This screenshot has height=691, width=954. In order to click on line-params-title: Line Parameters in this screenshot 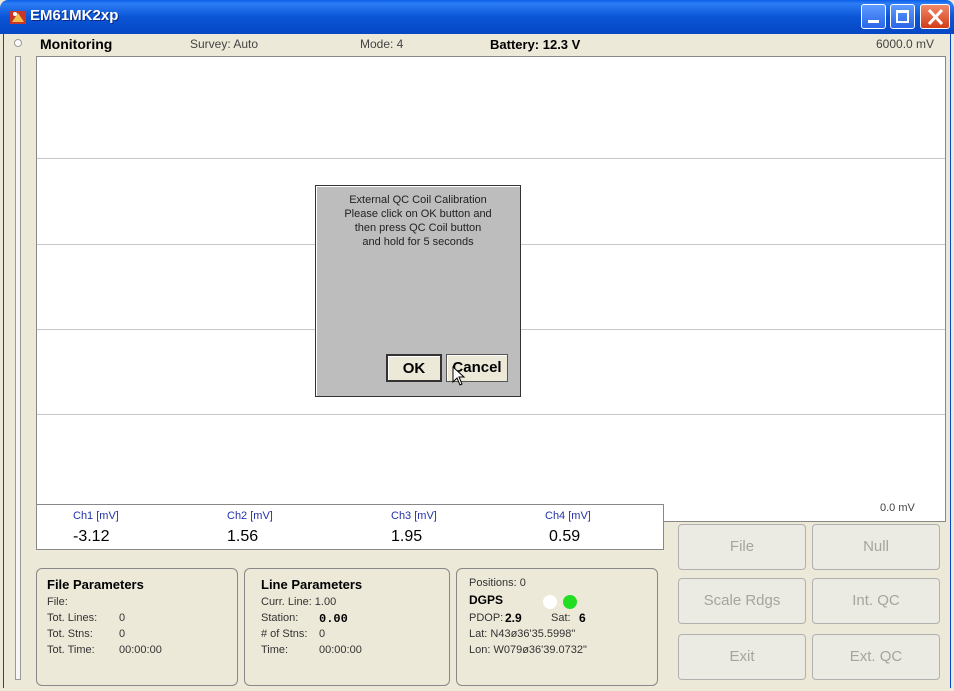, I will do `click(312, 584)`.